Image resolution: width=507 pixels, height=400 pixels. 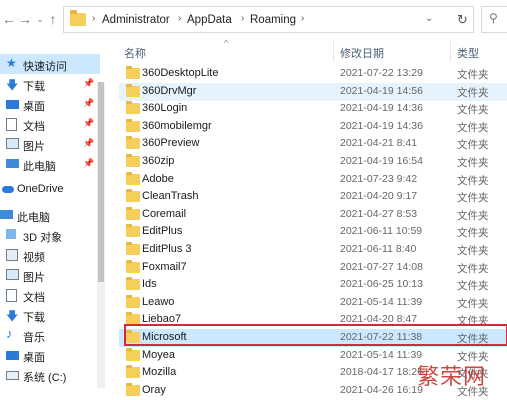 I want to click on file-row: 360zip 2021-04-19 16:54 文件夹, so click(x=313, y=162).